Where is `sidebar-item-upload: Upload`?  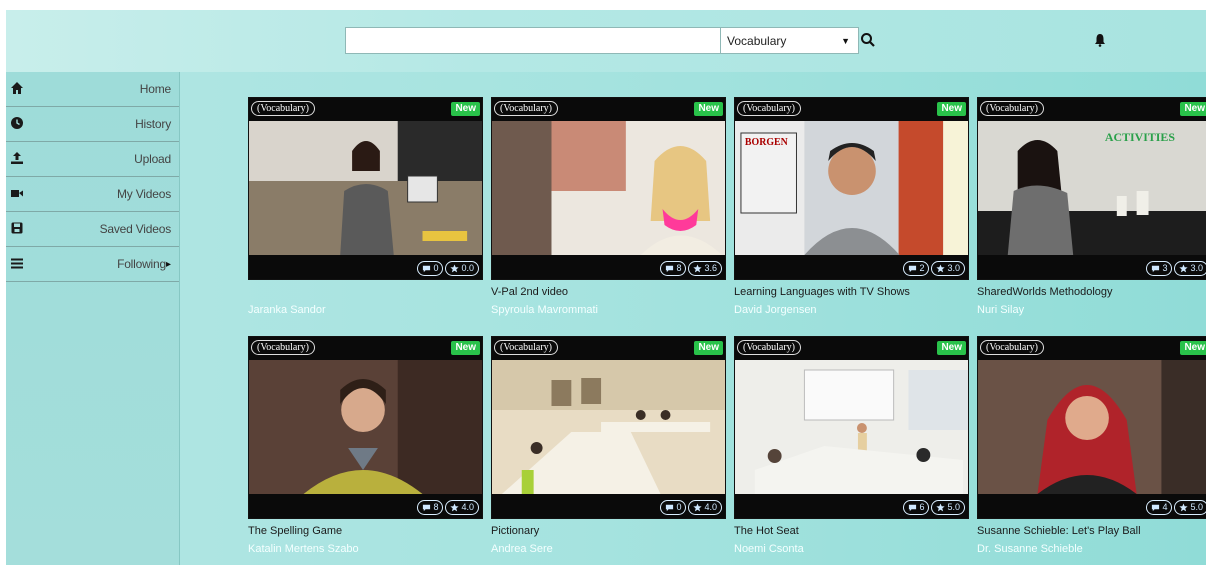
sidebar-item-upload: Upload is located at coordinates (92, 159).